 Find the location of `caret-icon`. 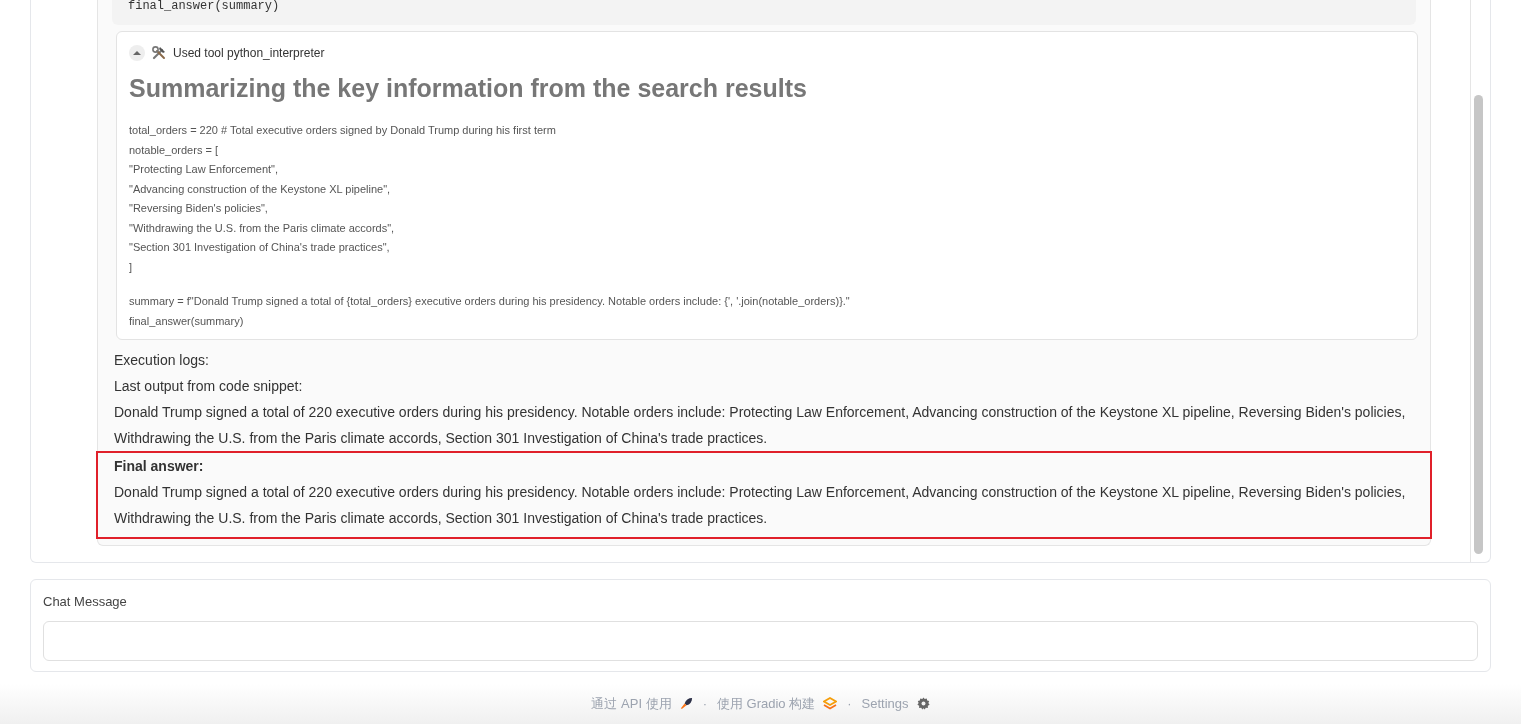

caret-icon is located at coordinates (137, 52).